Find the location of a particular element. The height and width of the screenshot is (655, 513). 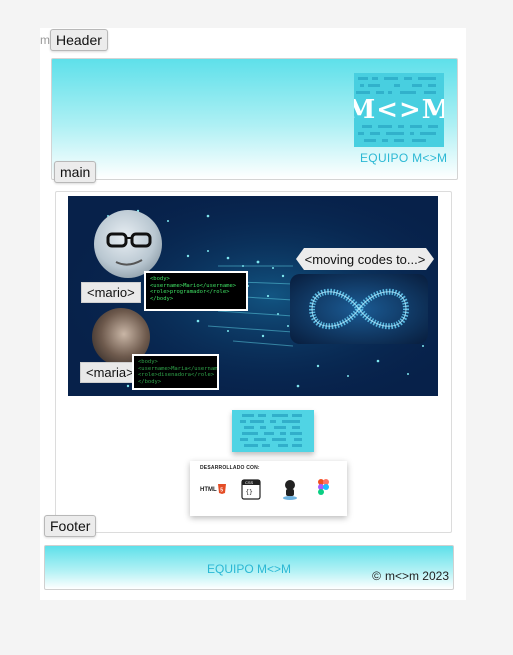

copyright-icon: © is located at coordinates (376, 576).